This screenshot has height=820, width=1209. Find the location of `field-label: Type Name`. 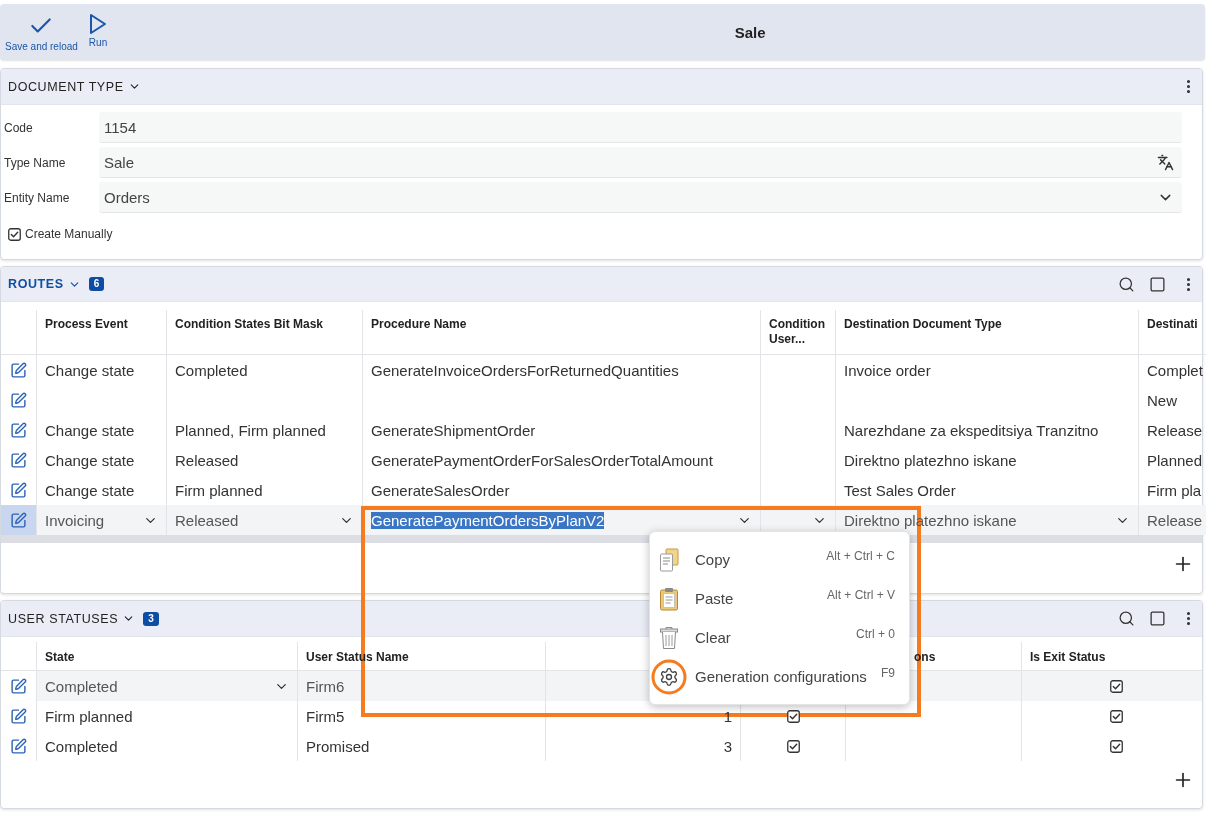

field-label: Type Name is located at coordinates (34, 162).